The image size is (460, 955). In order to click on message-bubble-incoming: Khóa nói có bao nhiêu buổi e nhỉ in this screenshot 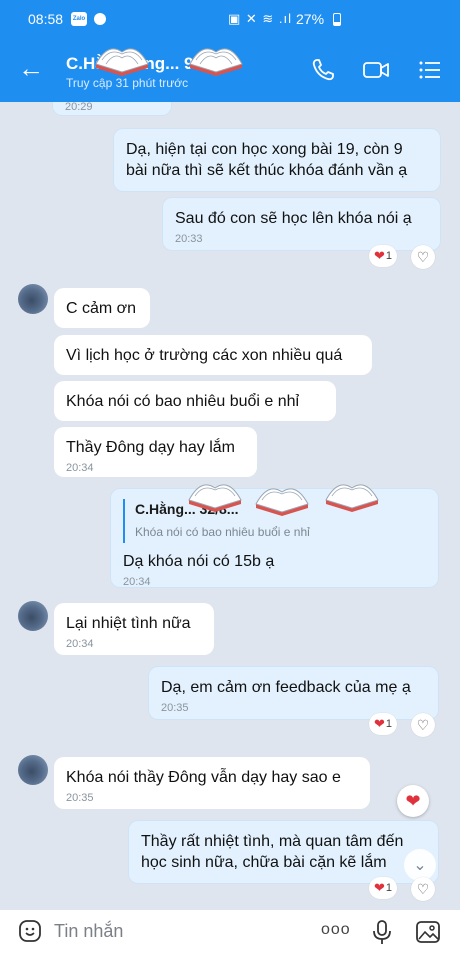, I will do `click(195, 401)`.